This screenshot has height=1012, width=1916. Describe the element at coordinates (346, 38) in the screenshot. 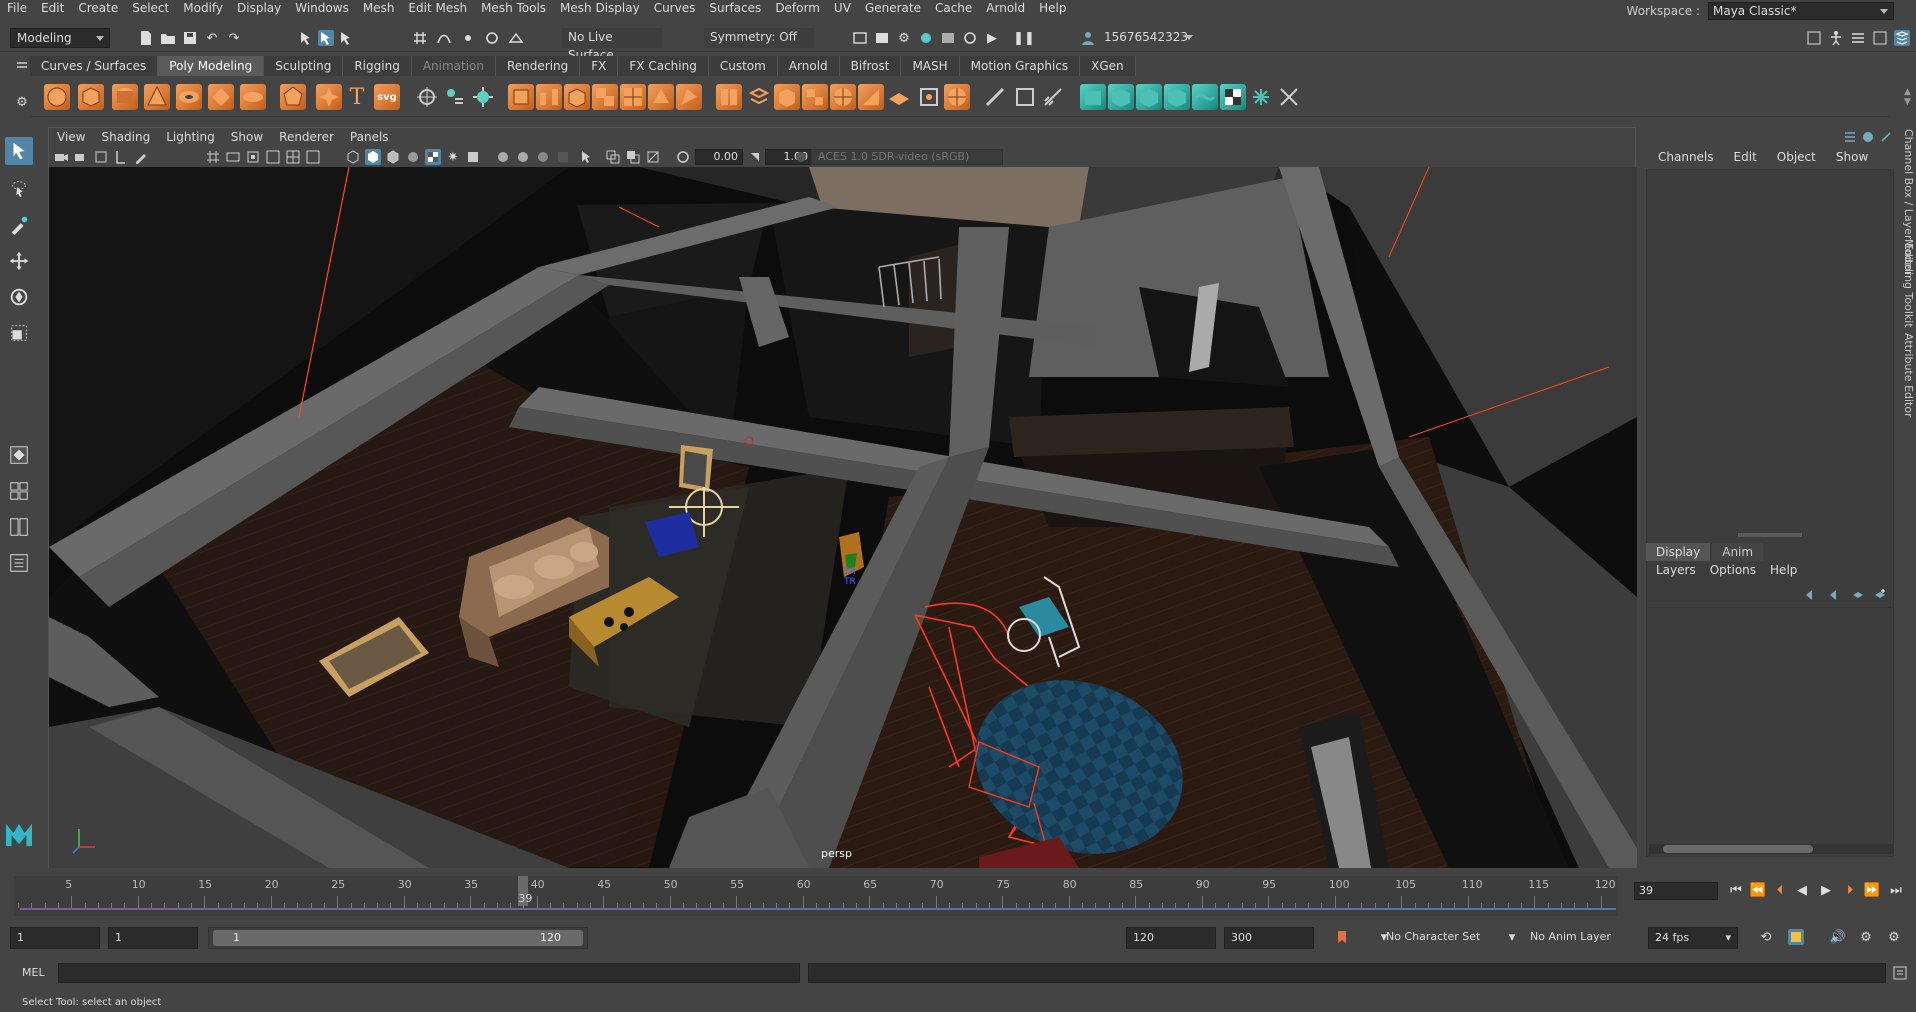

I see `select-components-icon` at that location.